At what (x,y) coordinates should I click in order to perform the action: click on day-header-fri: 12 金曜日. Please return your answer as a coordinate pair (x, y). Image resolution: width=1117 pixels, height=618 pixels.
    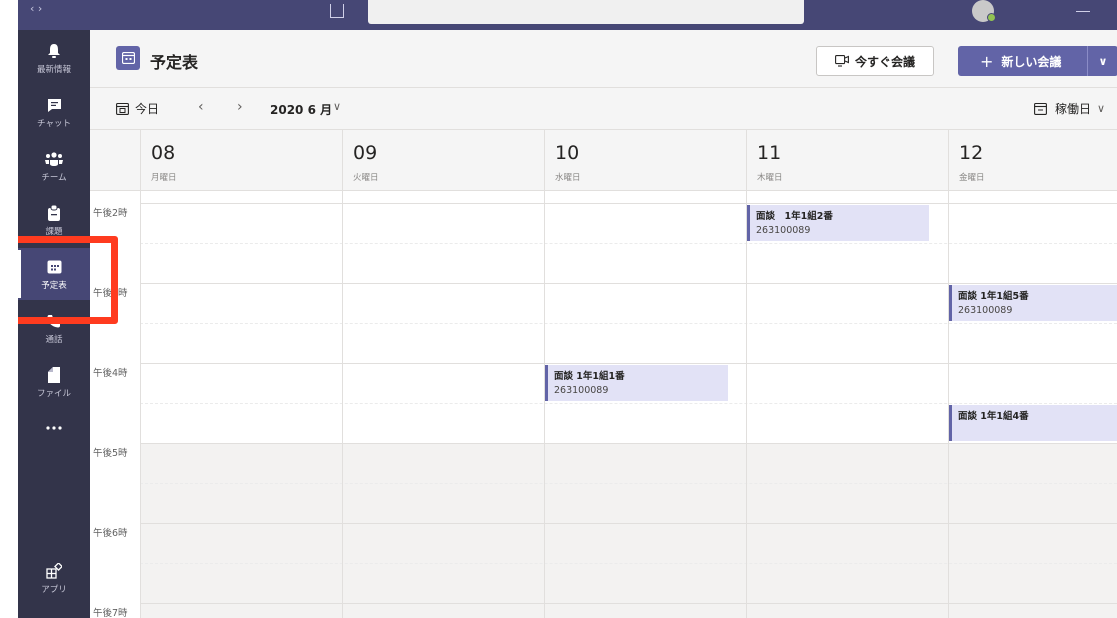
    Looking at the image, I should click on (1032, 160).